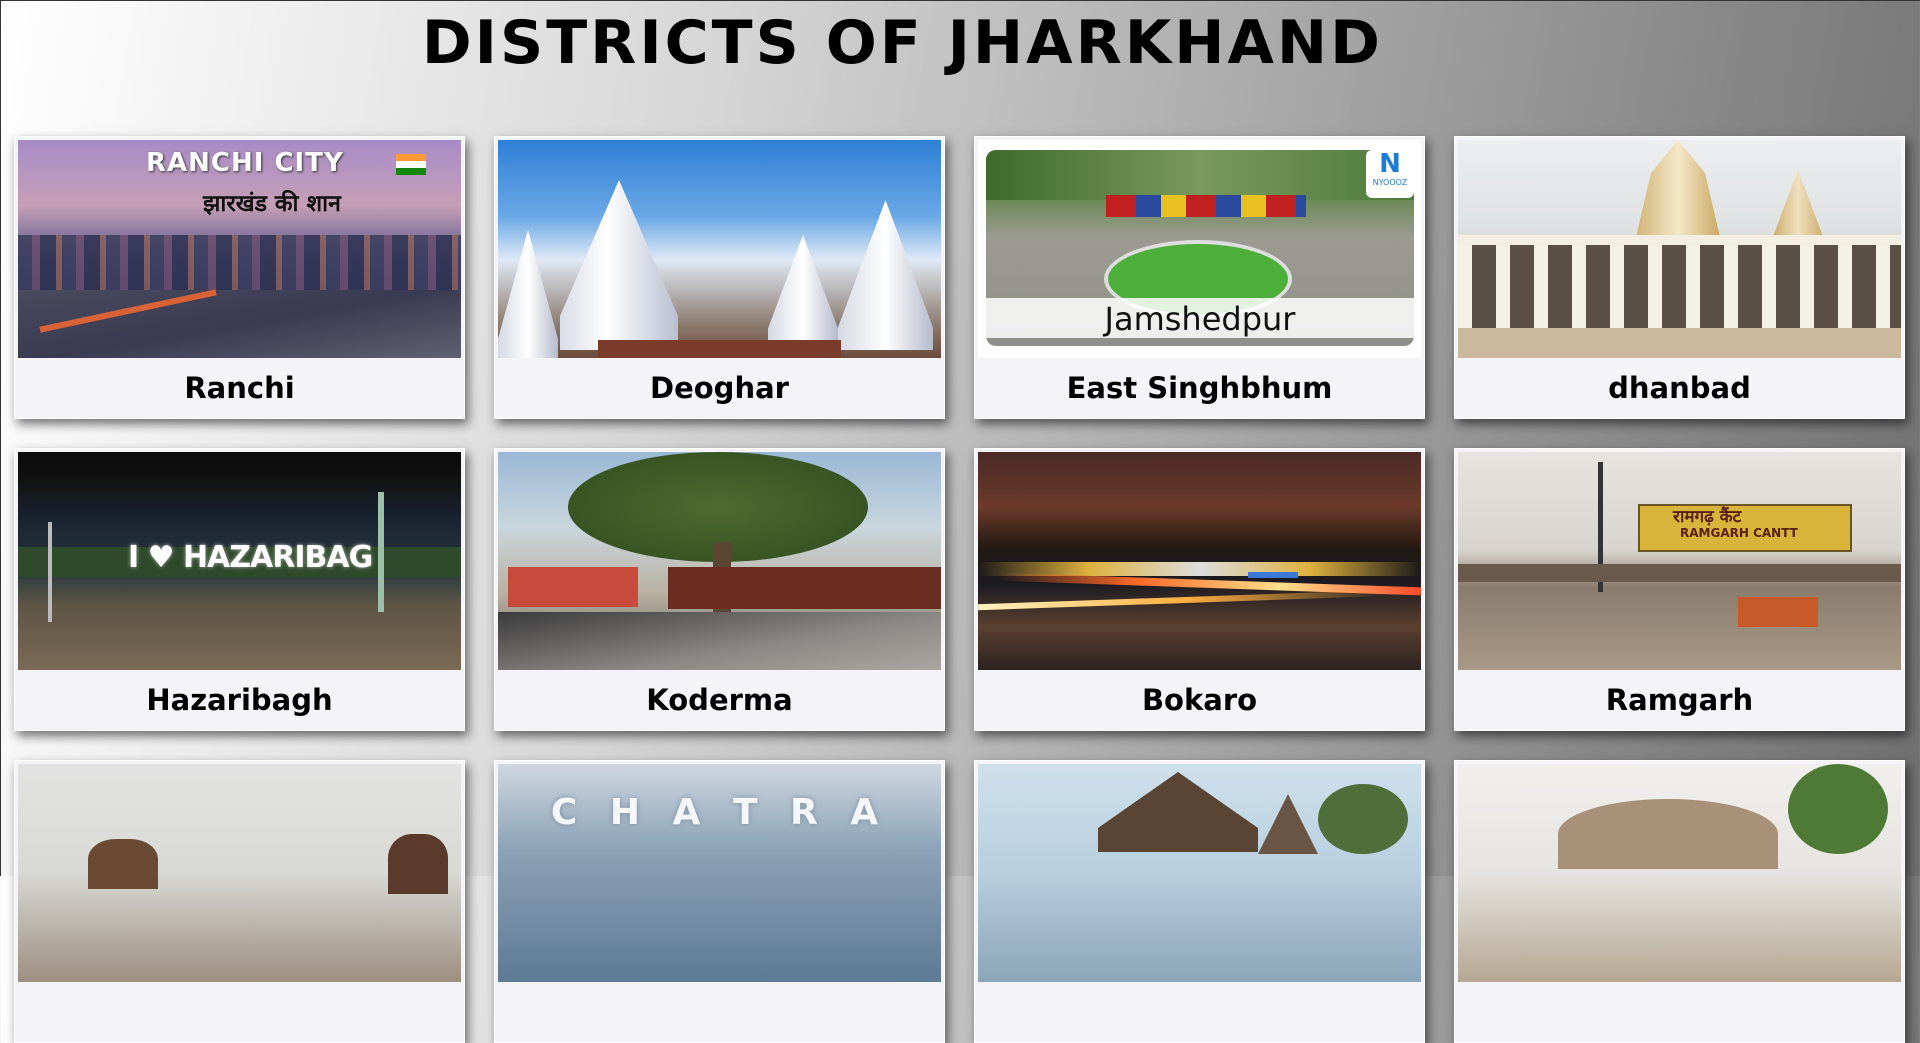  What do you see at coordinates (1679, 561) in the screenshot?
I see `ramgarh-image: रामगढ़ कैंट RAMGARH CANTT` at bounding box center [1679, 561].